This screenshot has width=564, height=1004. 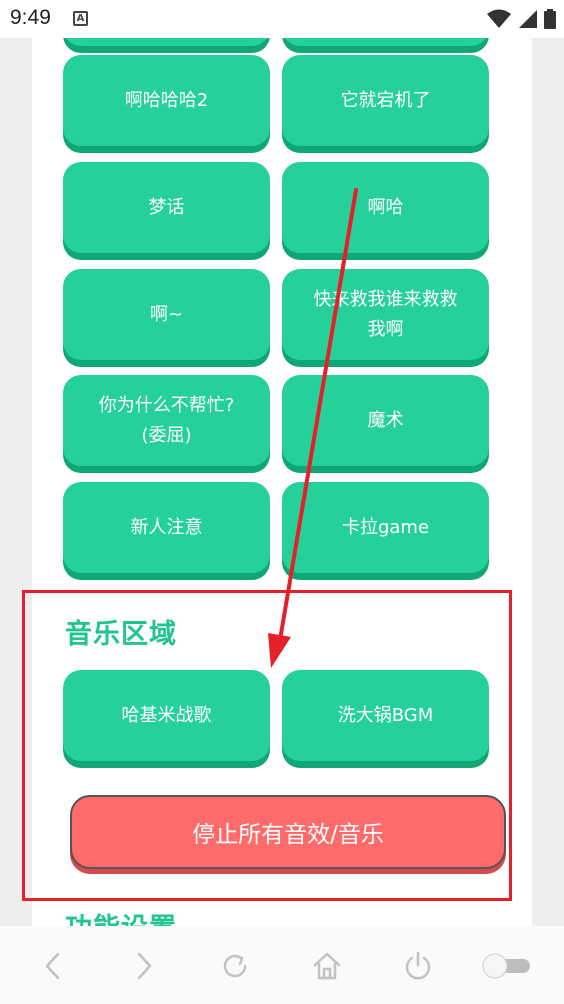 What do you see at coordinates (288, 832) in the screenshot?
I see `stop-all-button: 停止所有音效/音乐` at bounding box center [288, 832].